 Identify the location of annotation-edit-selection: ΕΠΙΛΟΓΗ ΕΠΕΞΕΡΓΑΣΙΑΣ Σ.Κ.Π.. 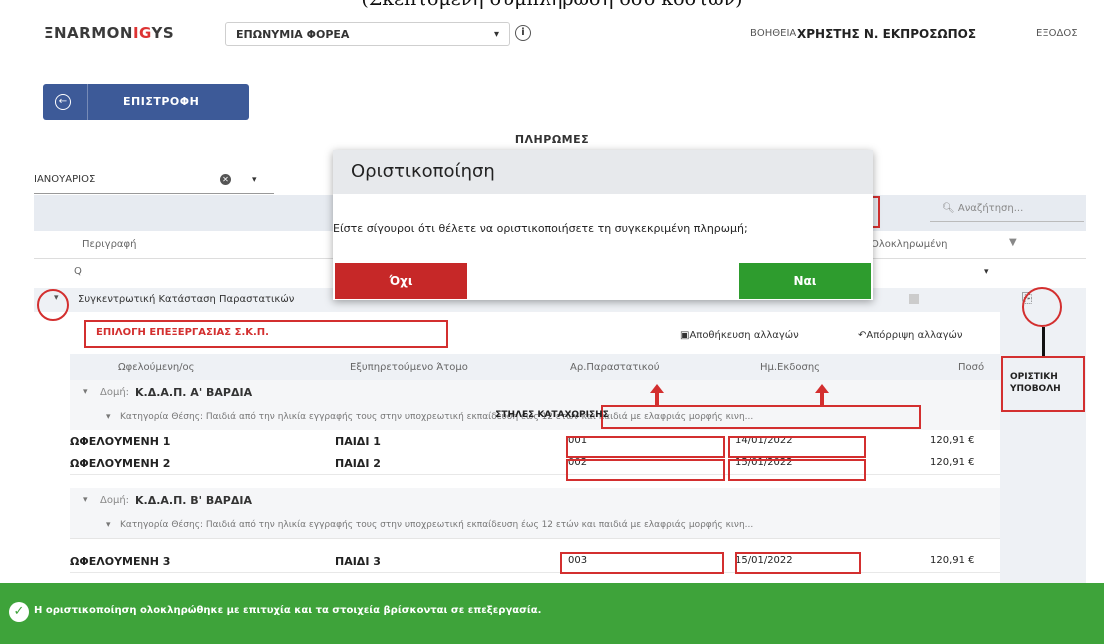
(182, 332).